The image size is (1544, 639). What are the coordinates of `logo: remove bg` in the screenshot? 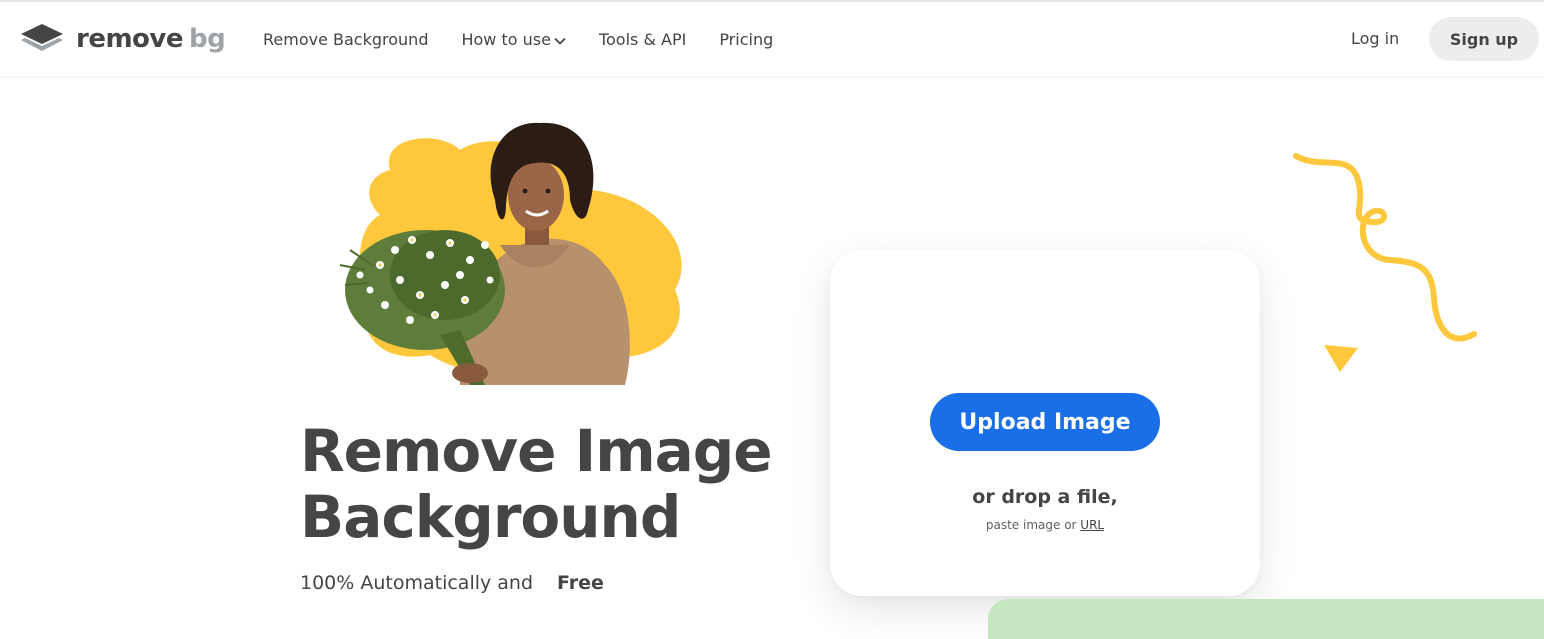 It's located at (123, 39).